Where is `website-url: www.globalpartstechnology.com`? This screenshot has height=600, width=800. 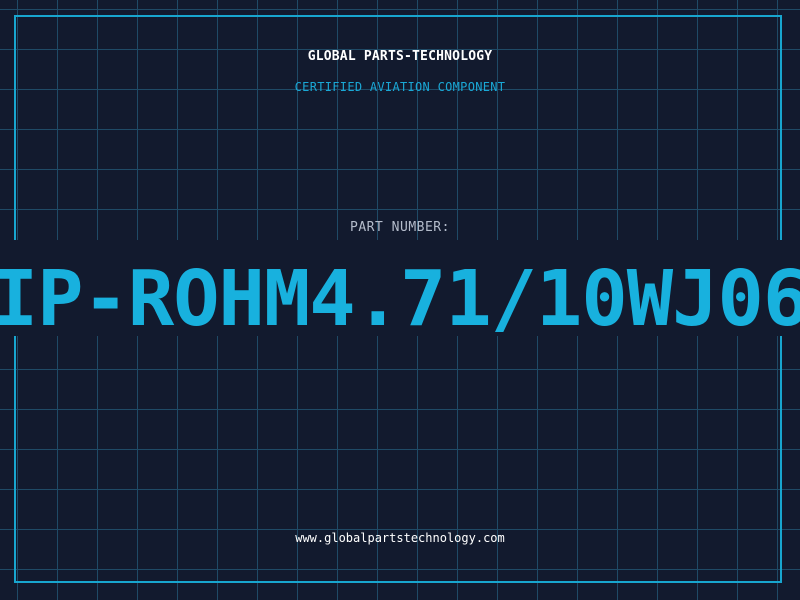
website-url: www.globalpartstechnology.com is located at coordinates (400, 538).